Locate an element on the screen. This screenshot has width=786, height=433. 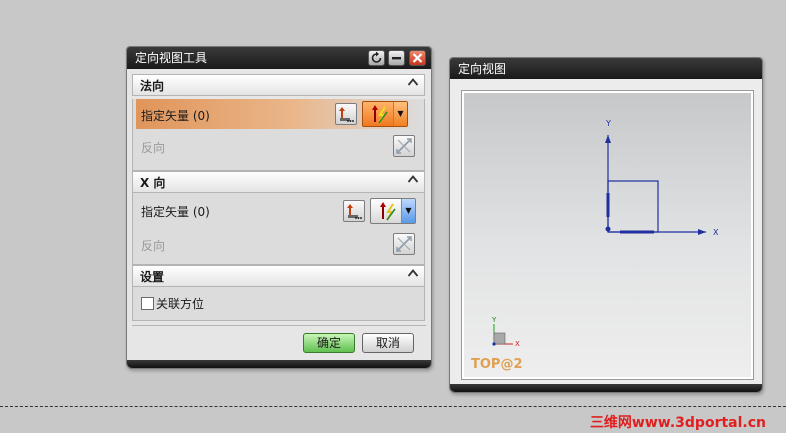
view-name-label: TOP@2 is located at coordinates (497, 364).